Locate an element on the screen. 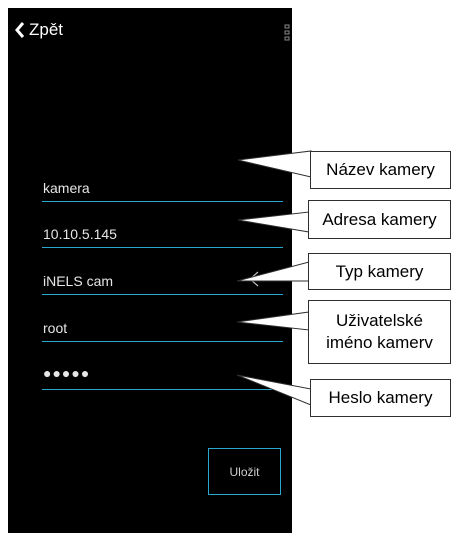 This screenshot has width=456, height=533. callout-camera-name: Název kamery is located at coordinates (380, 170).